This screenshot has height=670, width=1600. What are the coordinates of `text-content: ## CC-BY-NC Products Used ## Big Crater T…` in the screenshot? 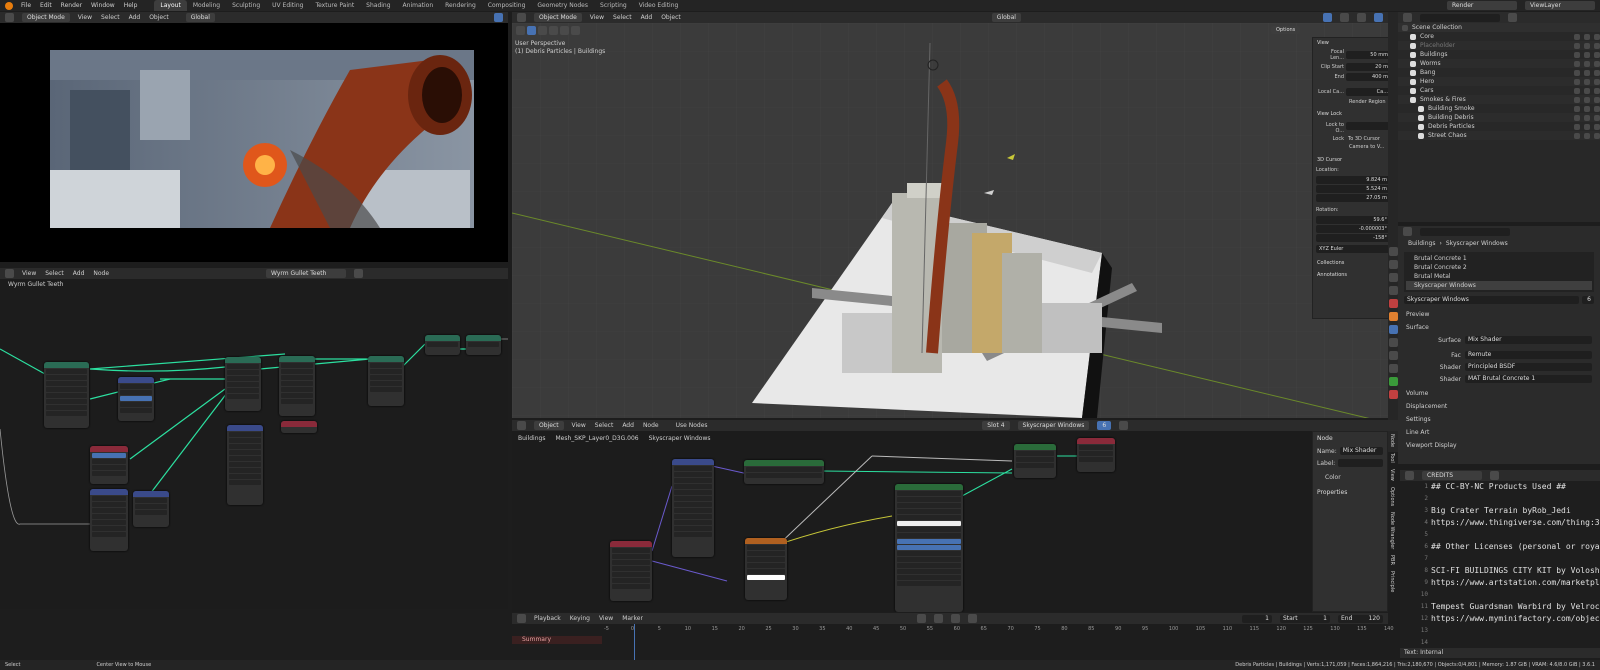 It's located at (1515, 564).